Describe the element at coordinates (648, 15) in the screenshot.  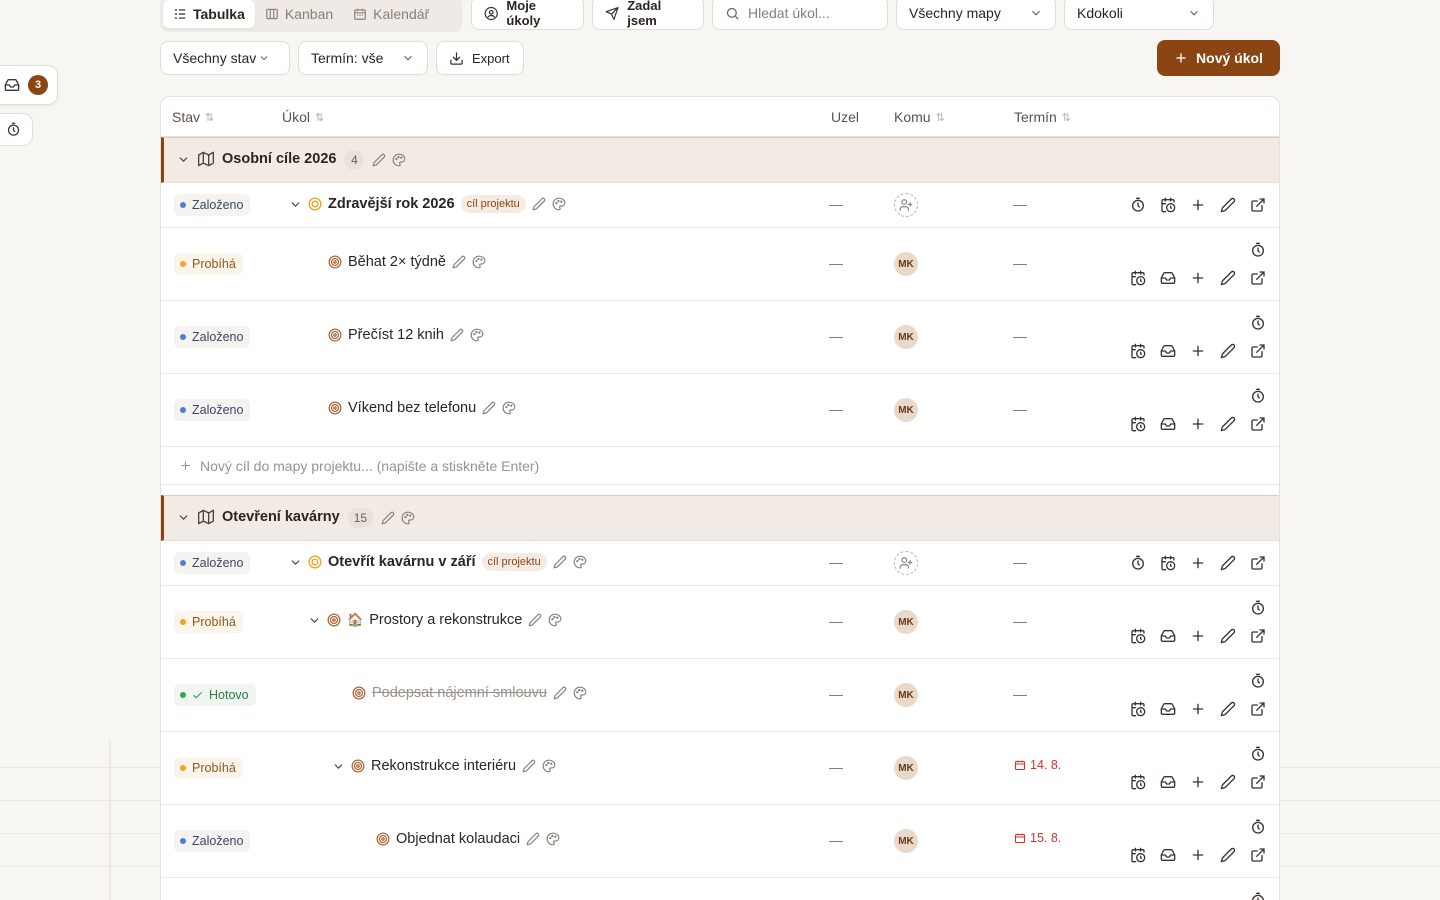
I see `assigned-by-me-button: Zadal jsem` at that location.